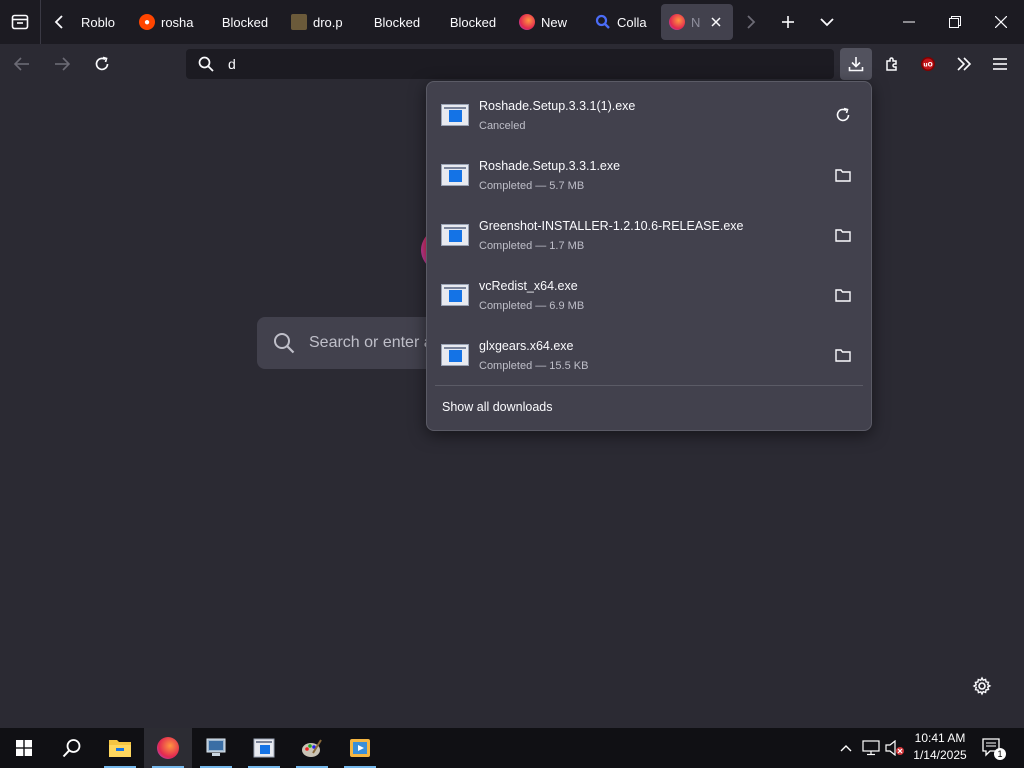 The width and height of the screenshot is (1024, 768). I want to click on chevron-right-icon, so click(751, 22).